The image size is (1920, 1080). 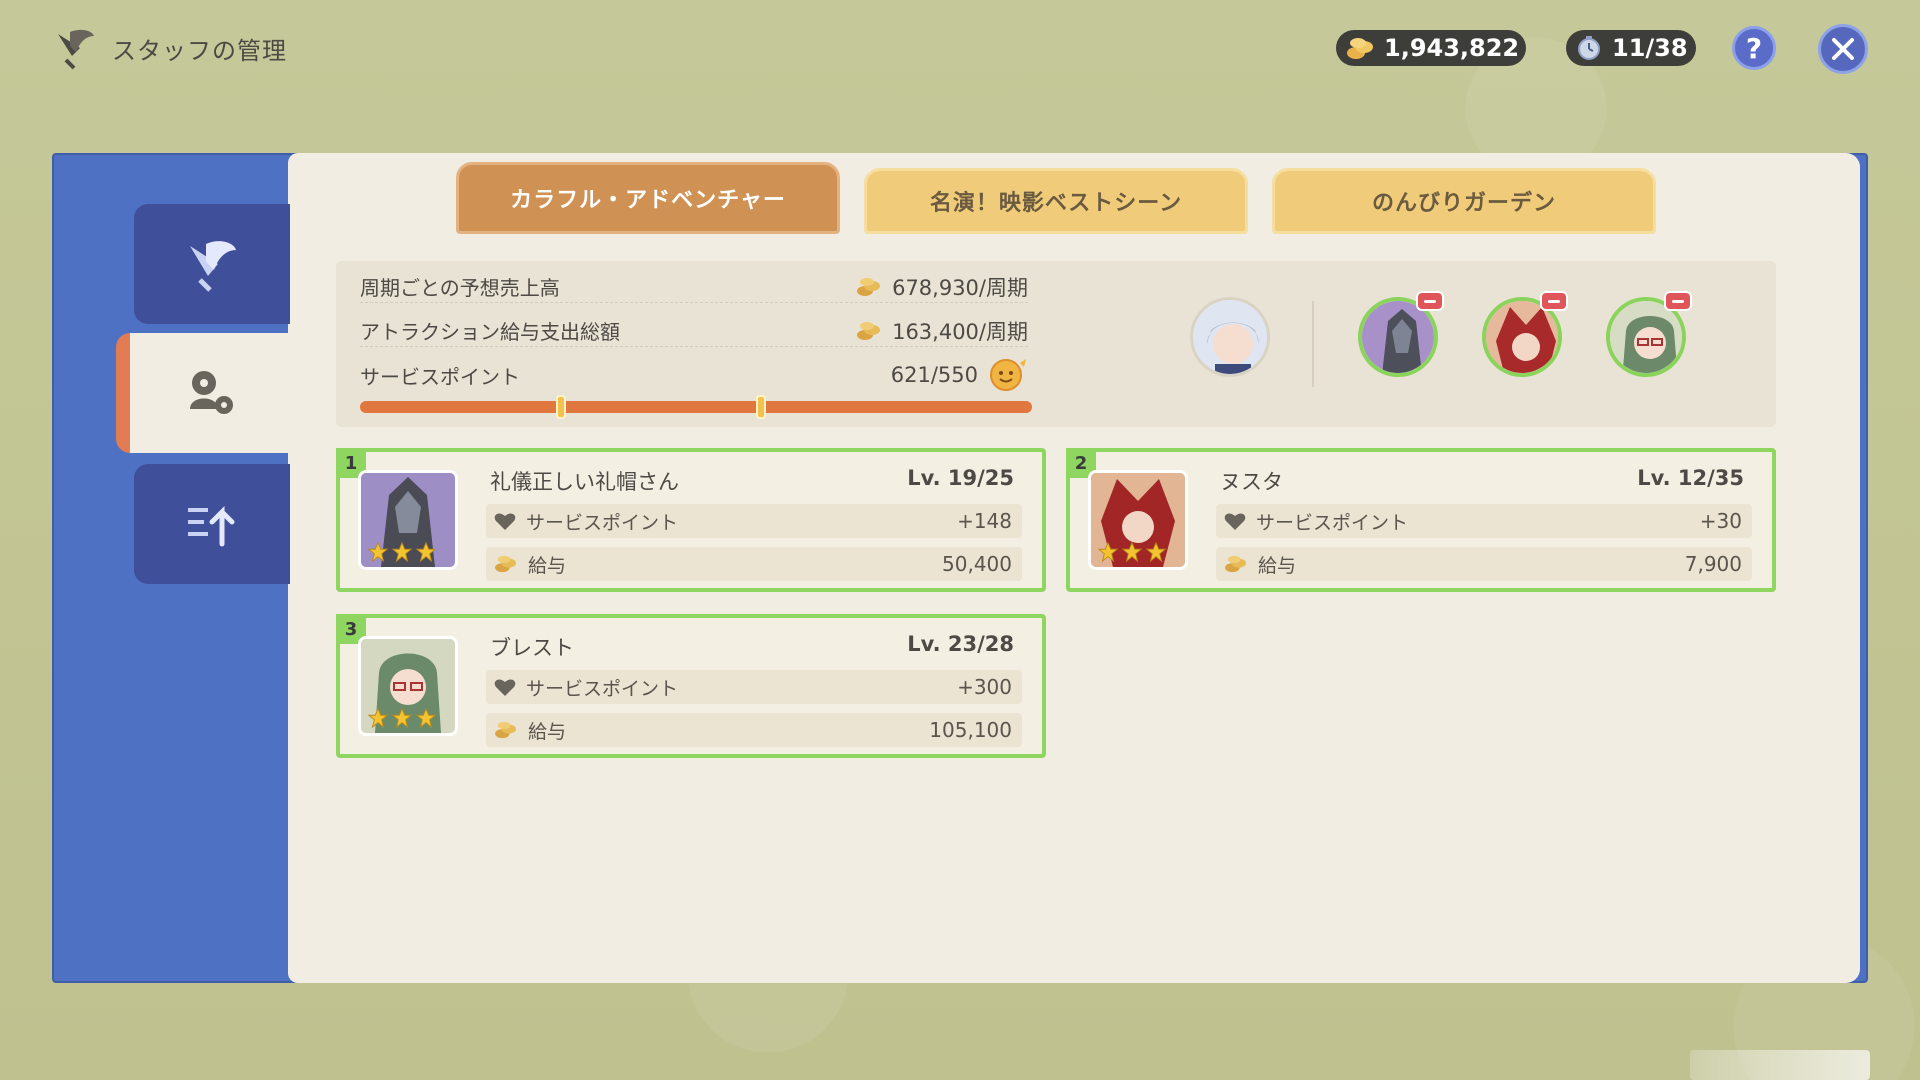 I want to click on service-point-row: サービスポイント 621/550, so click(x=694, y=375).